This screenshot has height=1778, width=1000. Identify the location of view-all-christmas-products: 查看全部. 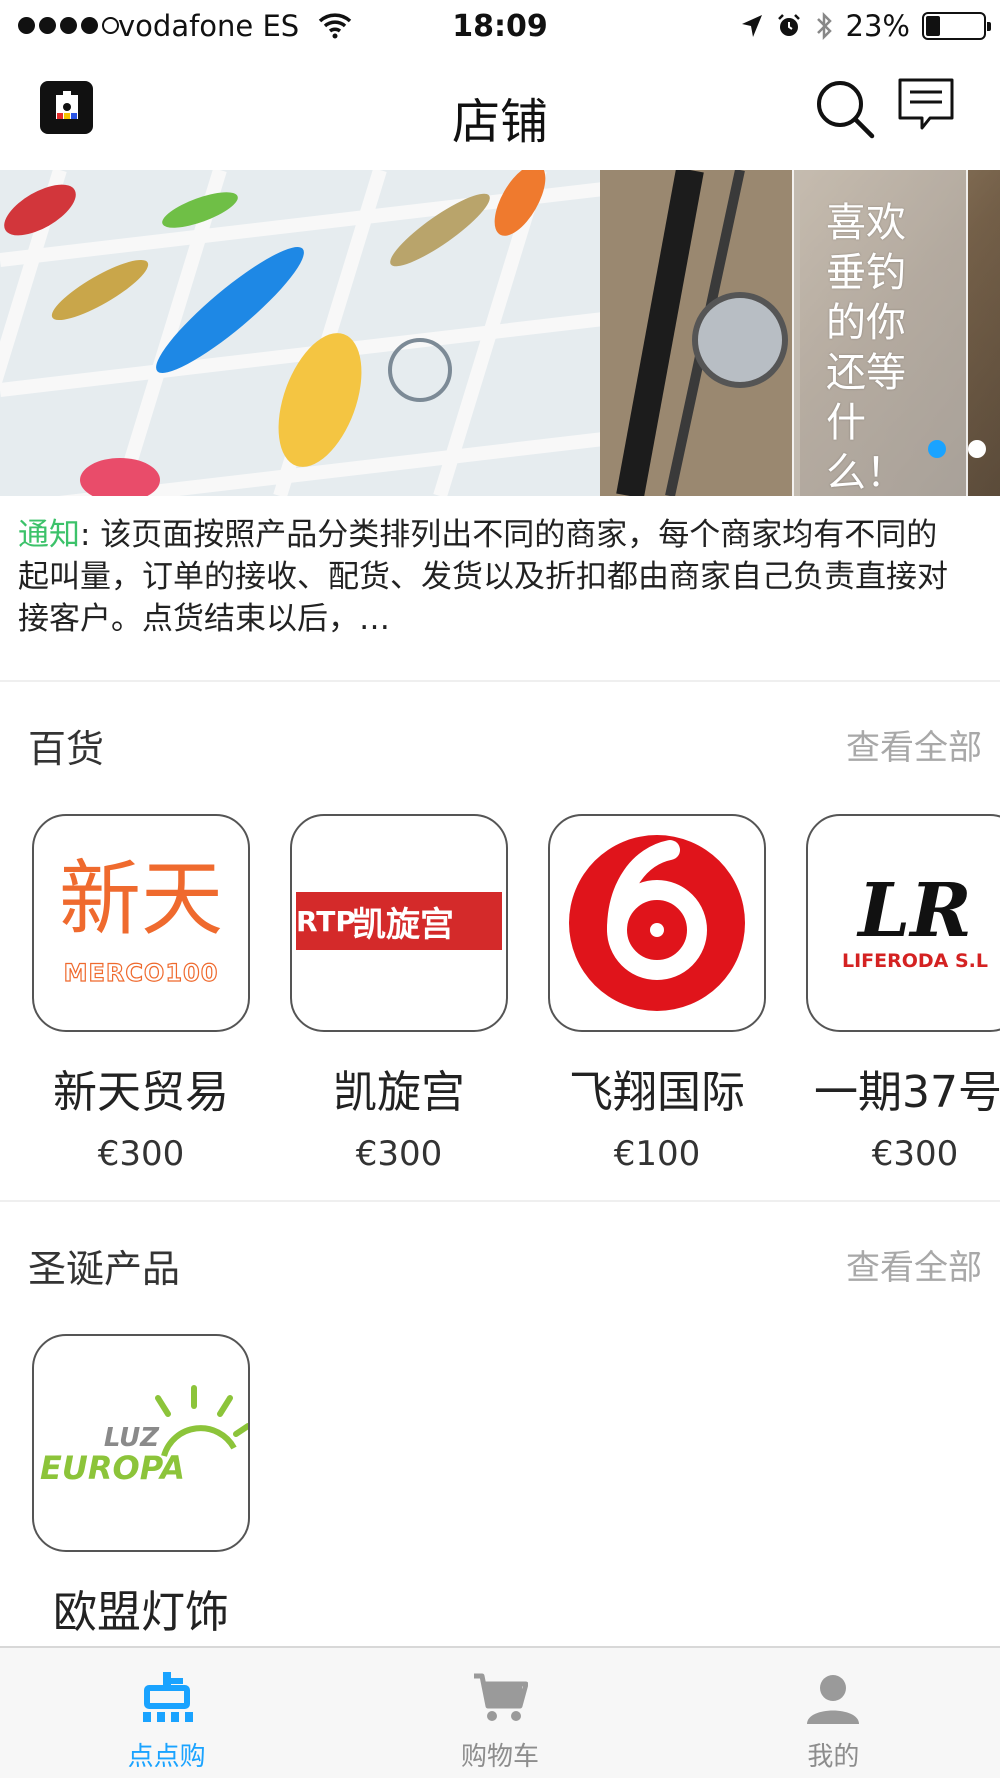
(914, 1264).